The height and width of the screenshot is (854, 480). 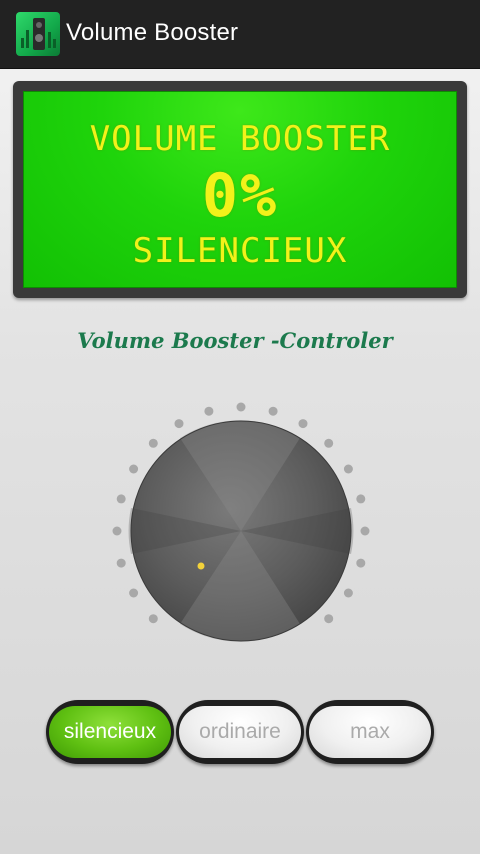 I want to click on volume-booster-app-icon, so click(x=38, y=34).